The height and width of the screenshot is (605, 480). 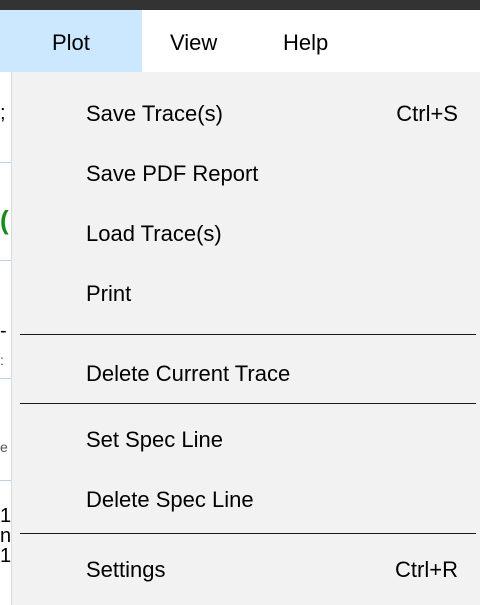 What do you see at coordinates (170, 499) in the screenshot?
I see `menu-item-label: Delete Spec Line` at bounding box center [170, 499].